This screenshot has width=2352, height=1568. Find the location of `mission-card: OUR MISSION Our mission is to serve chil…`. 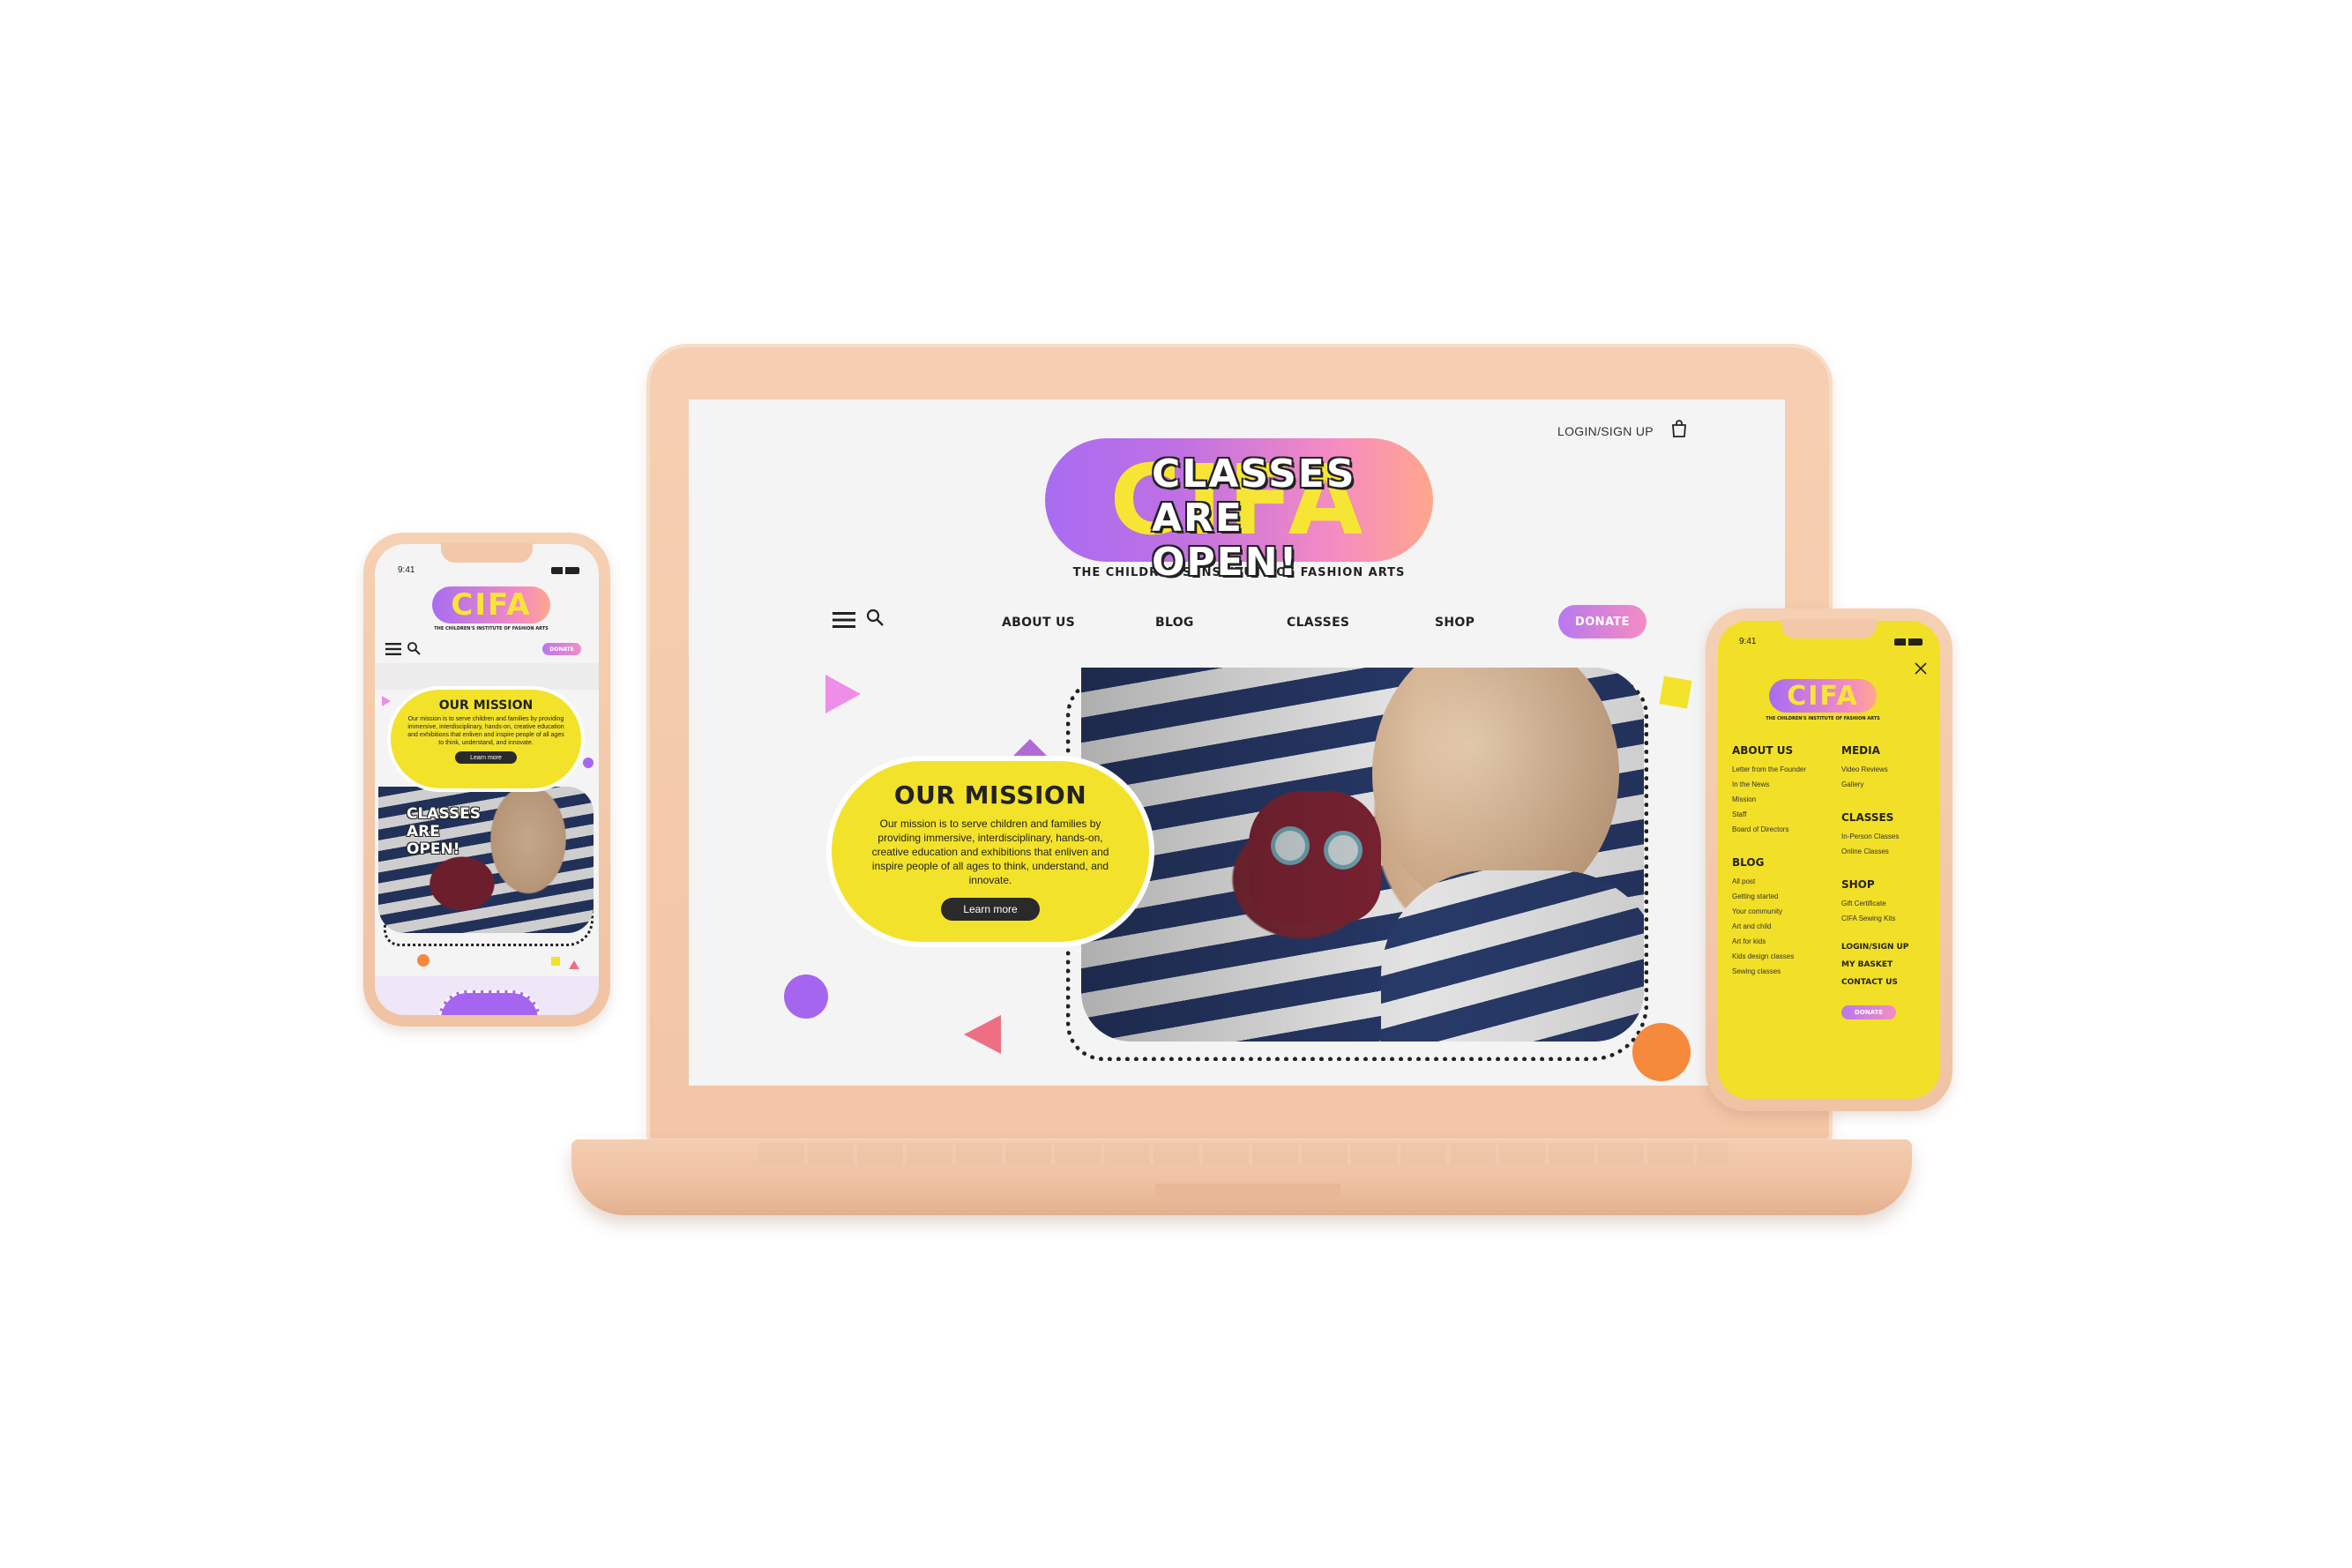

mission-card: OUR MISSION Our mission is to serve chil… is located at coordinates (990, 851).